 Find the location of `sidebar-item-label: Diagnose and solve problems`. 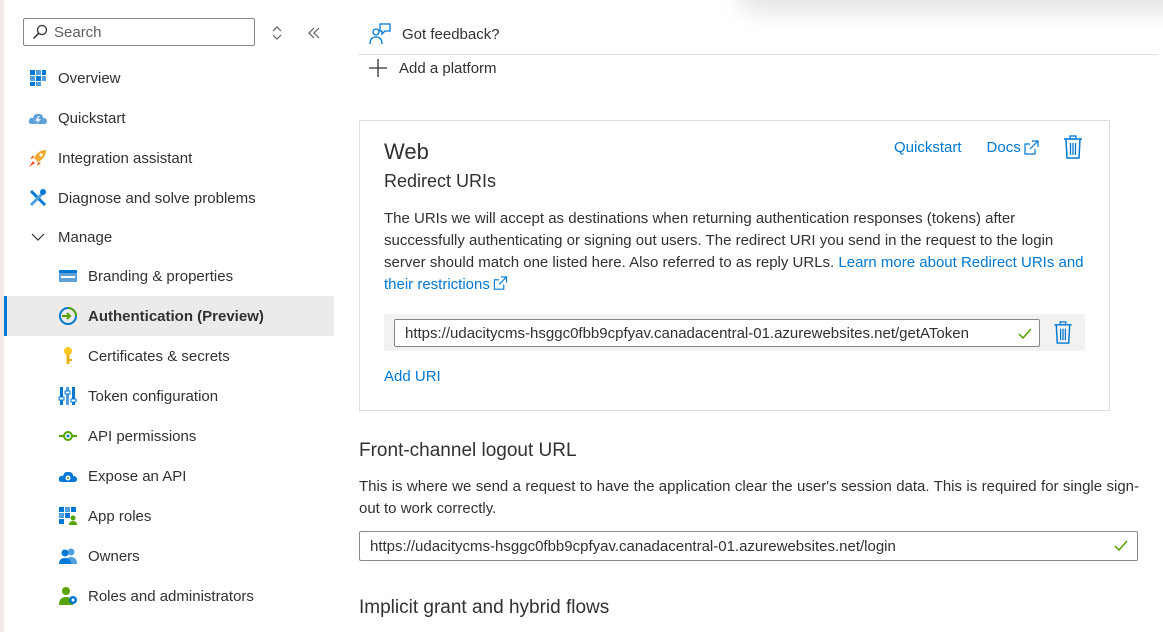

sidebar-item-label: Diagnose and solve problems is located at coordinates (157, 198).